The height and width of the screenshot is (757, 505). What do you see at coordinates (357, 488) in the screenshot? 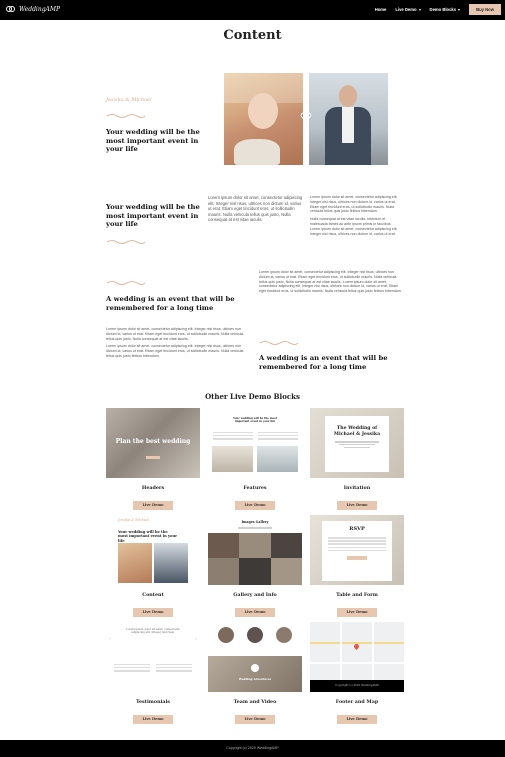
I see `card-title: Invitation` at bounding box center [357, 488].